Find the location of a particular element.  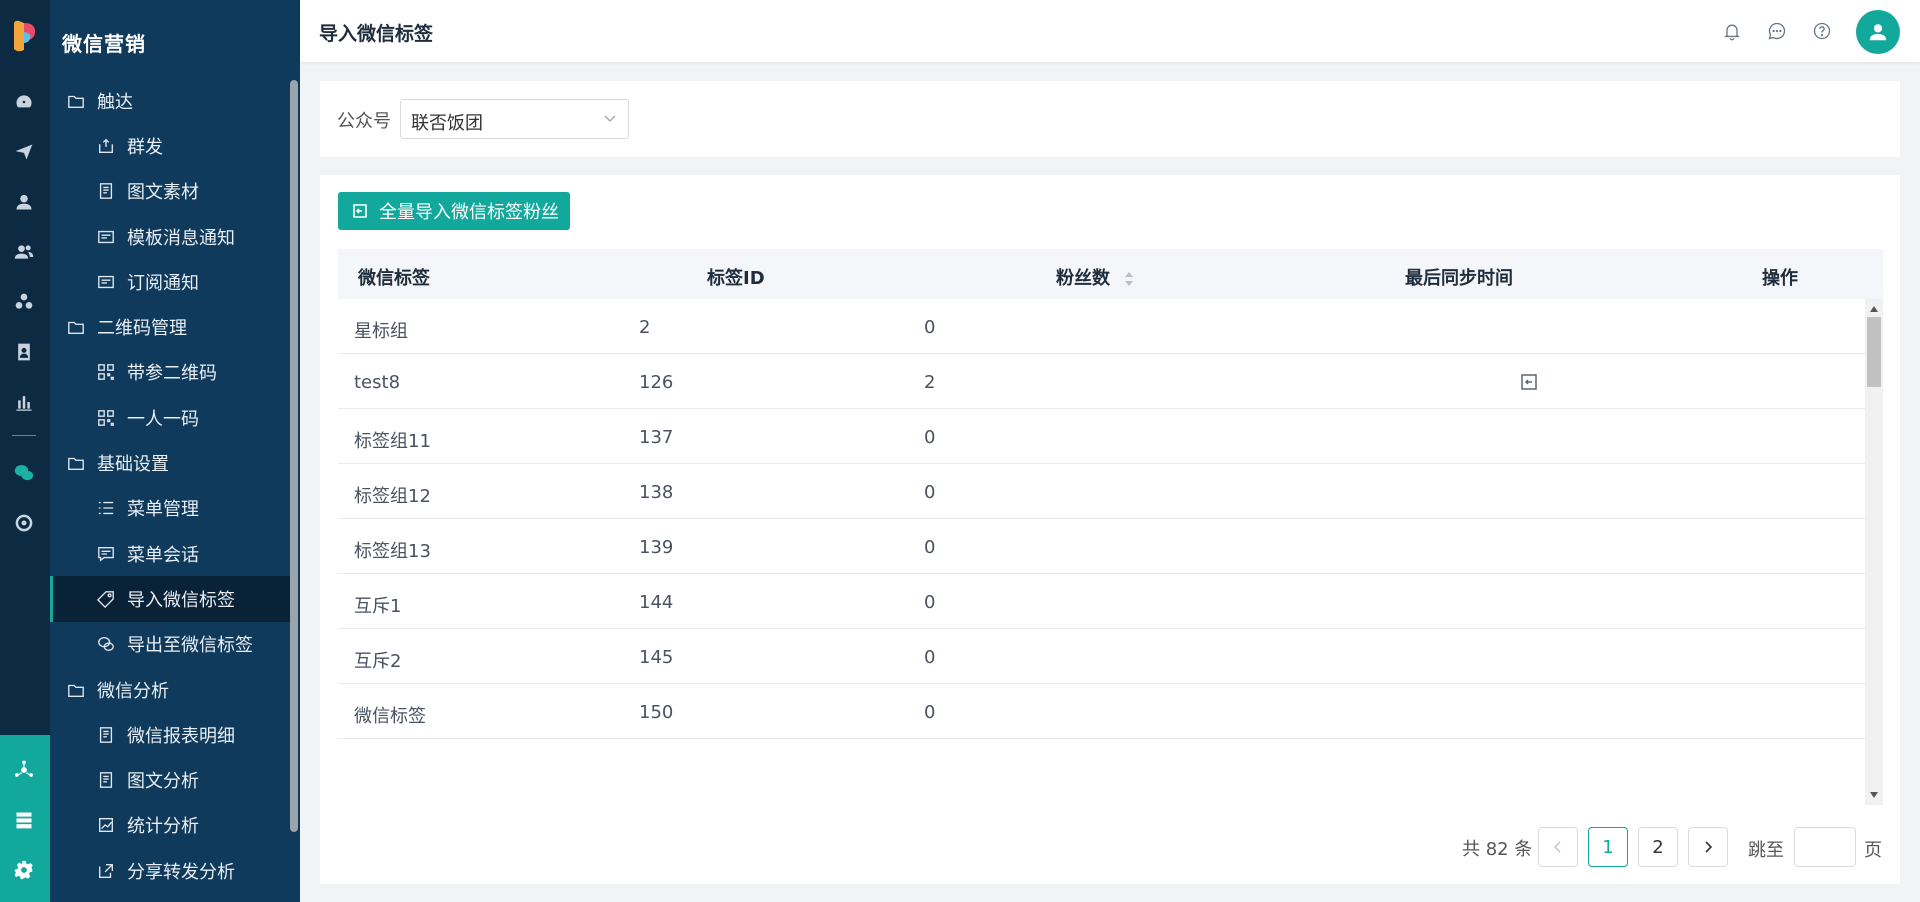

sidebar-scrollbar is located at coordinates (294, 456).